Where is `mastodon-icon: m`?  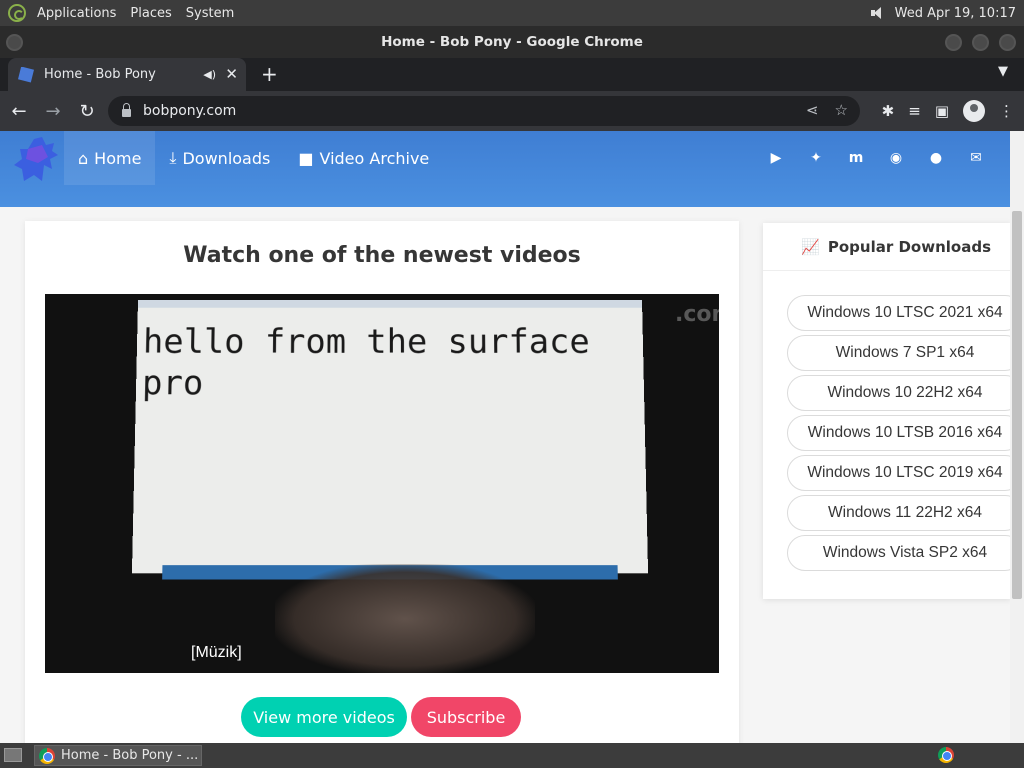
mastodon-icon: m is located at coordinates (856, 158).